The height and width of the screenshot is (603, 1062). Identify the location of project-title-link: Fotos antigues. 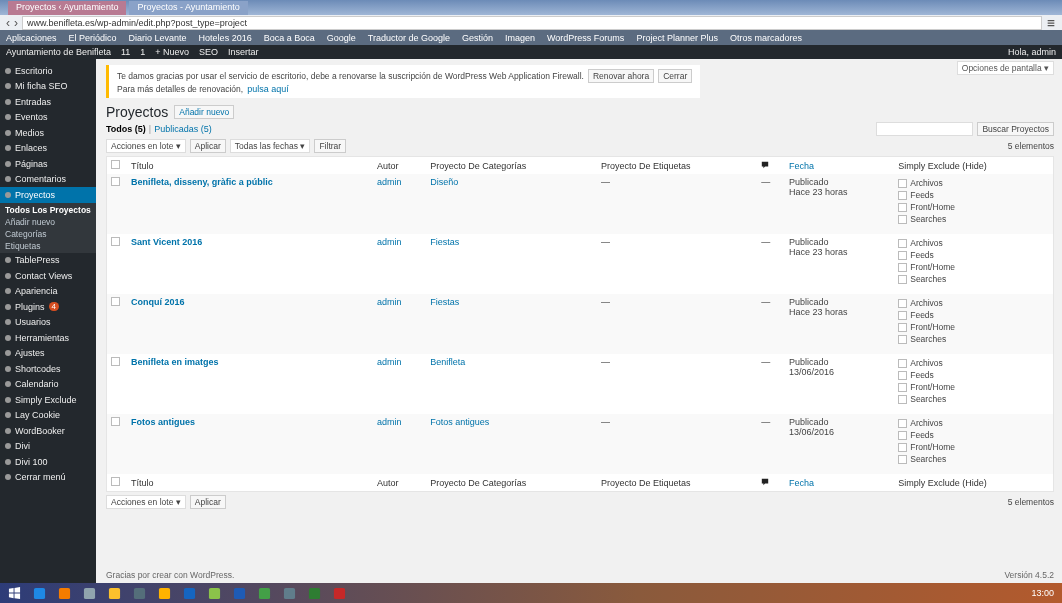
(163, 422).